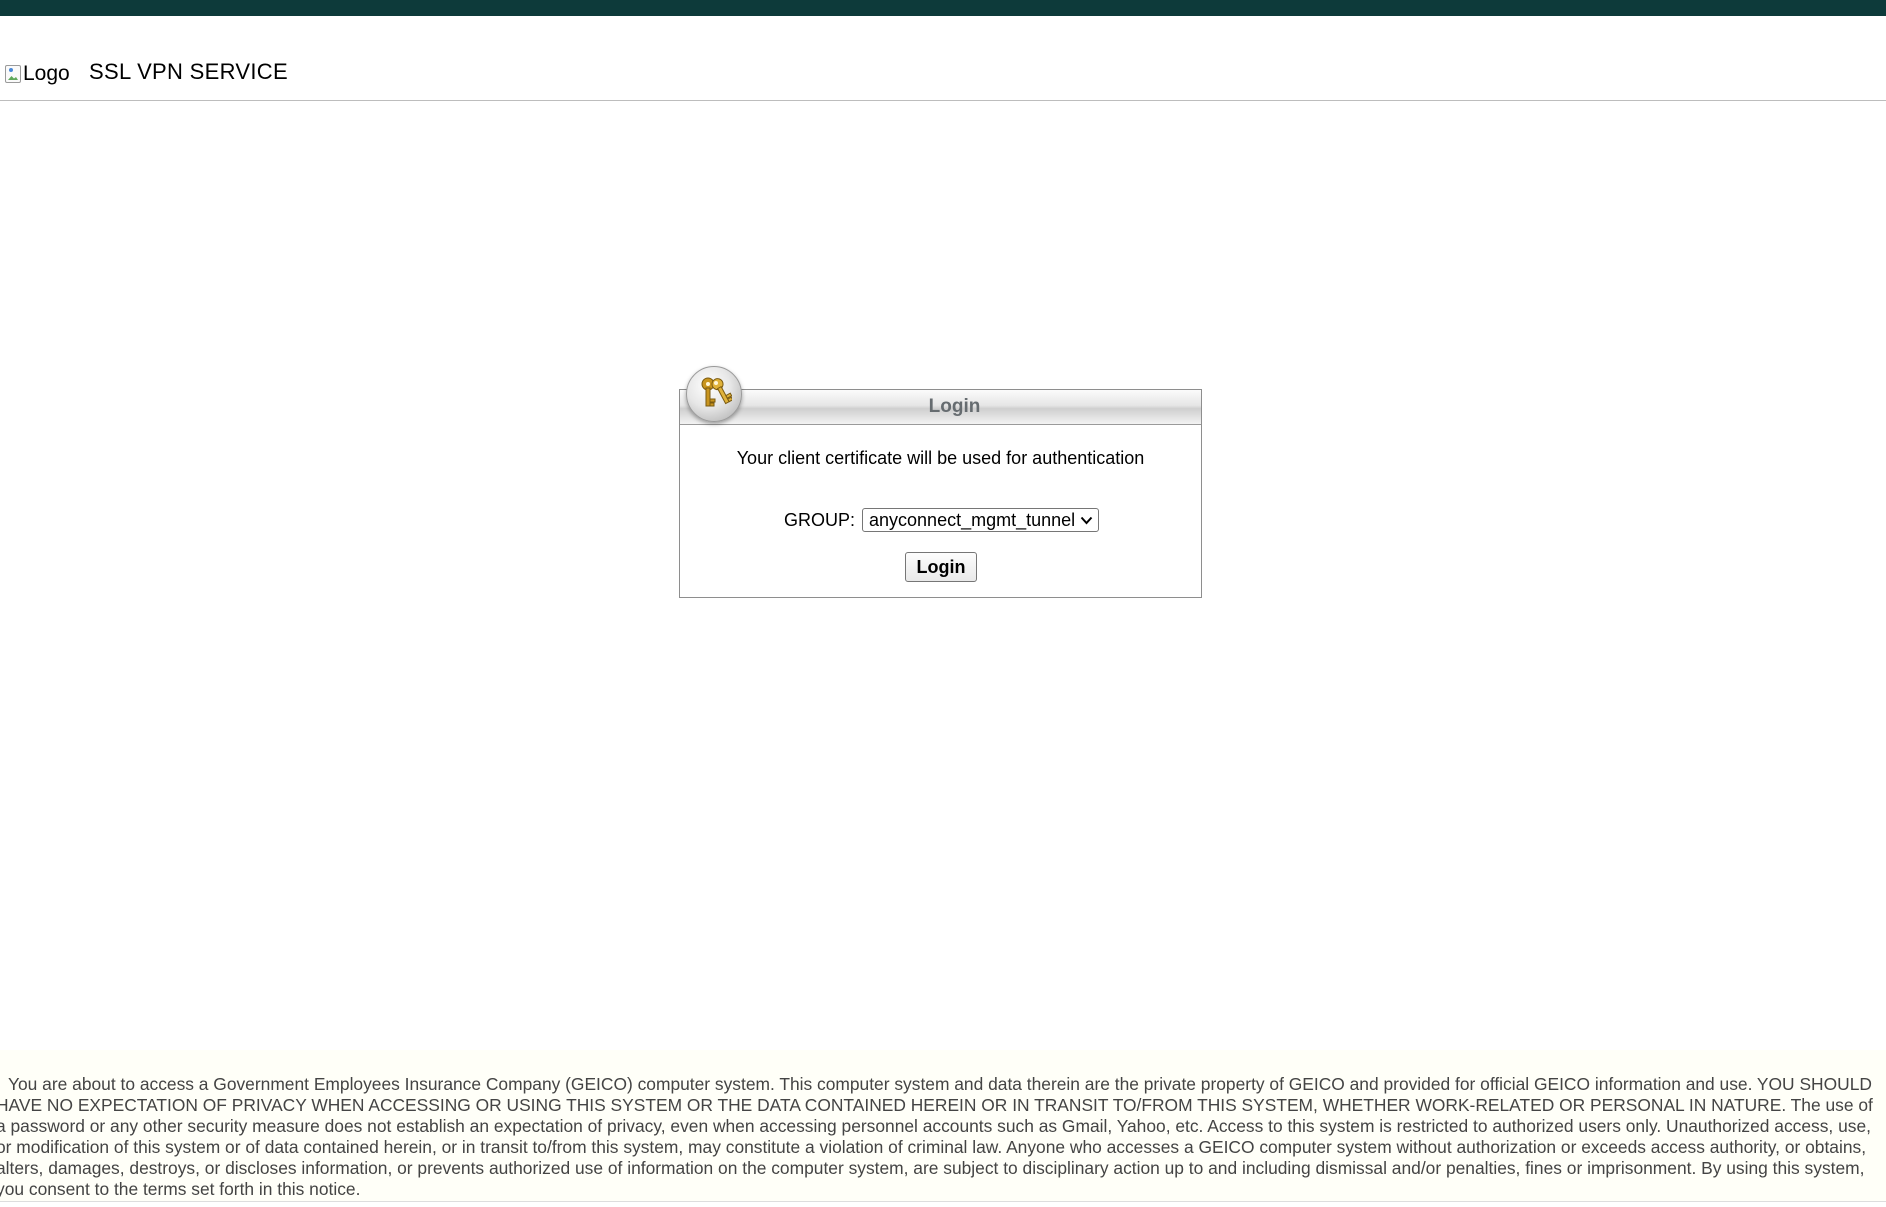 Image resolution: width=1886 pixels, height=1207 pixels. What do you see at coordinates (188, 71) in the screenshot?
I see `app-title: SSL VPN SERVICE` at bounding box center [188, 71].